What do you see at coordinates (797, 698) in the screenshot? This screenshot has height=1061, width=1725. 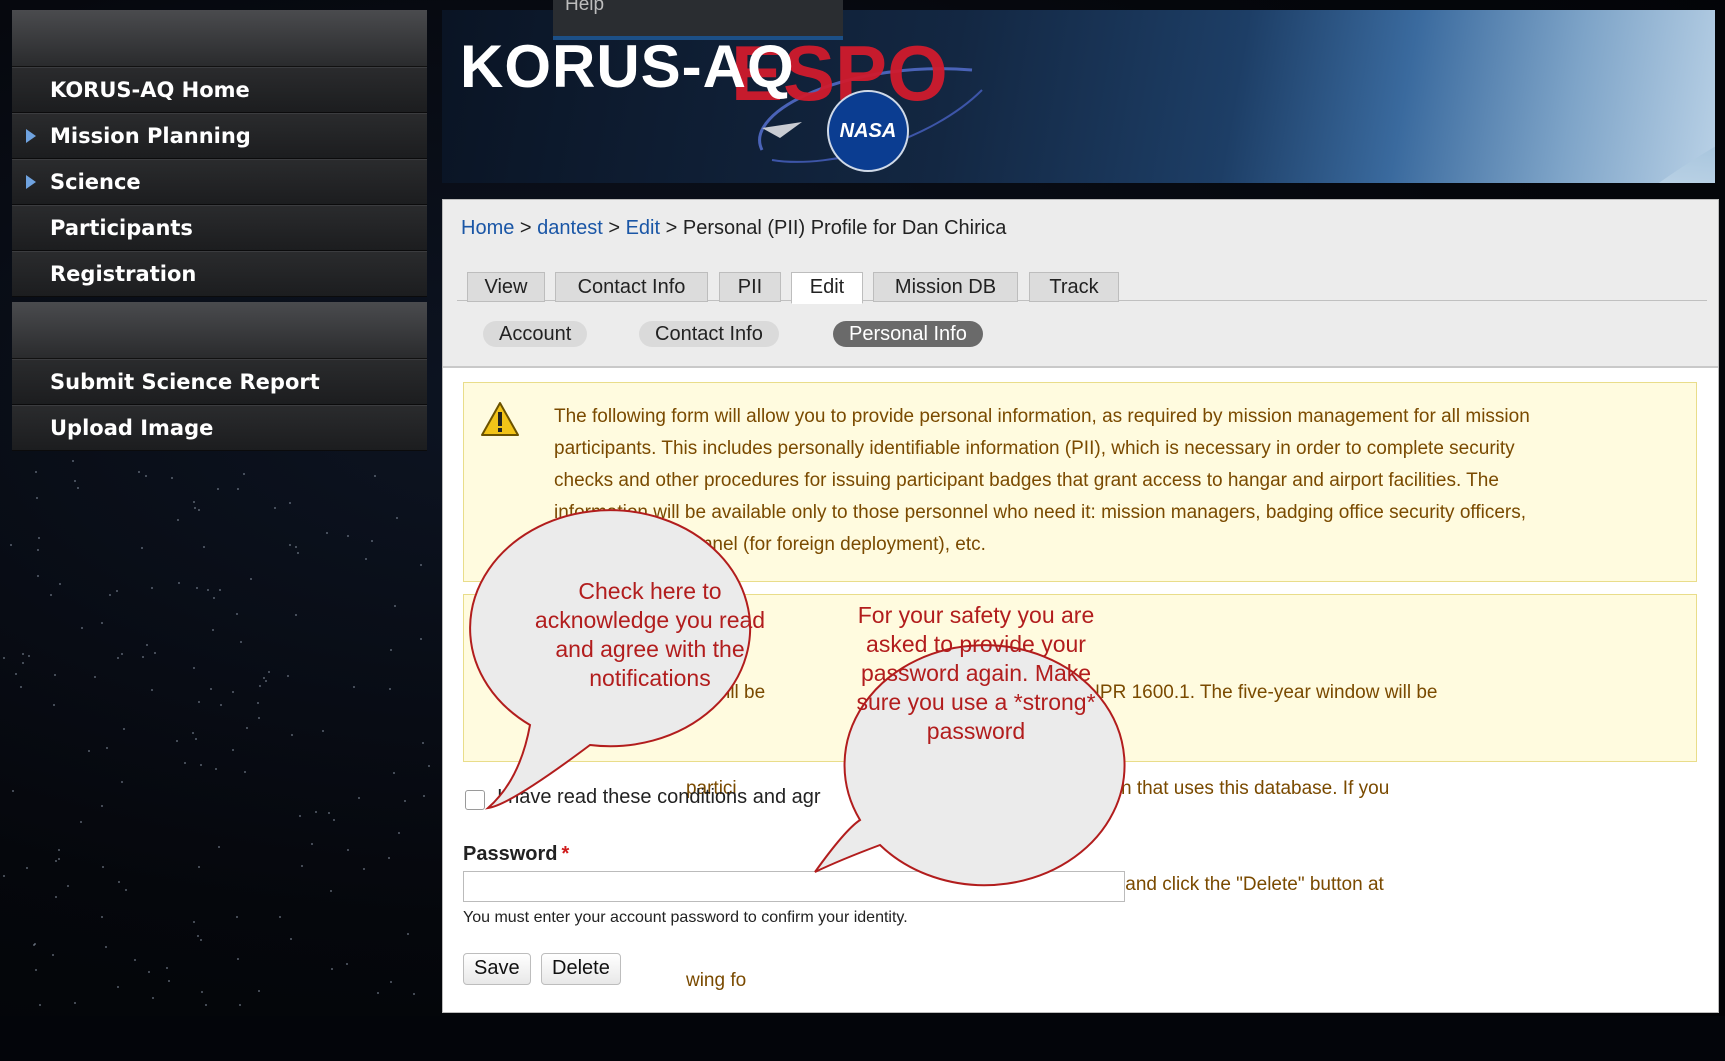 I see `callout-bubbles` at bounding box center [797, 698].